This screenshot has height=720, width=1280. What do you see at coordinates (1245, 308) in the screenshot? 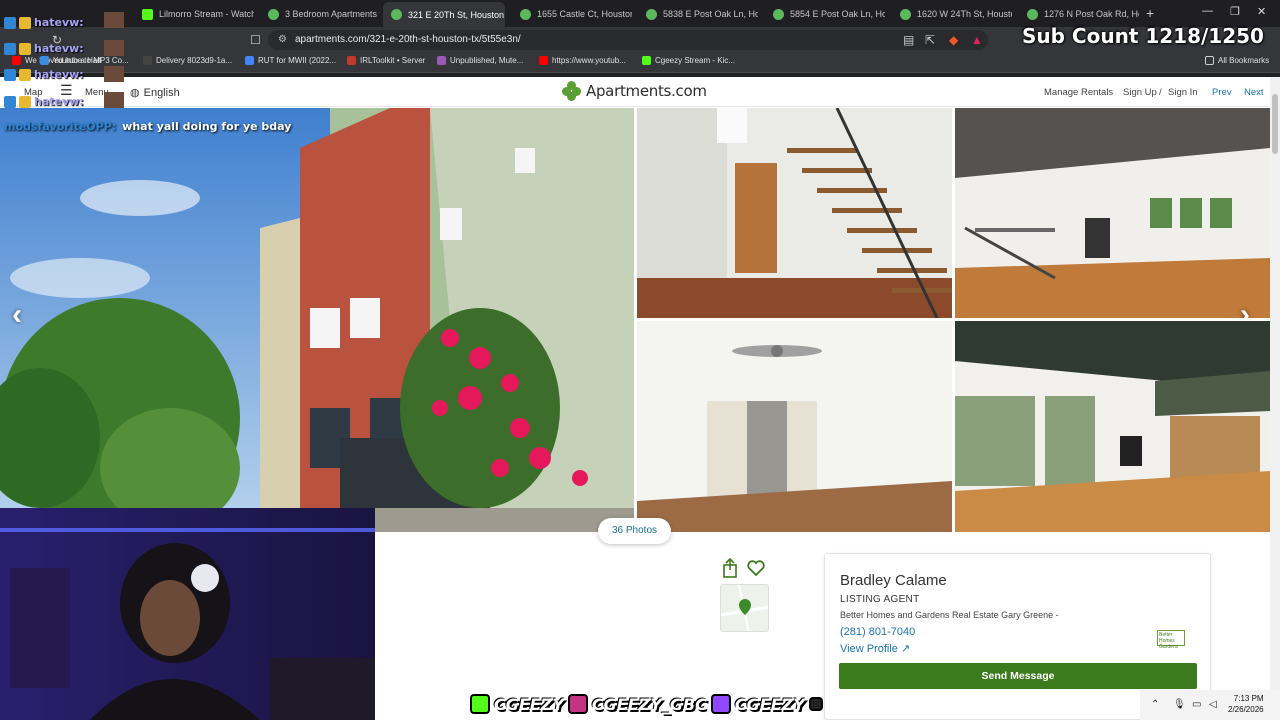
I see `chevron-right-icon: ›` at bounding box center [1245, 308].